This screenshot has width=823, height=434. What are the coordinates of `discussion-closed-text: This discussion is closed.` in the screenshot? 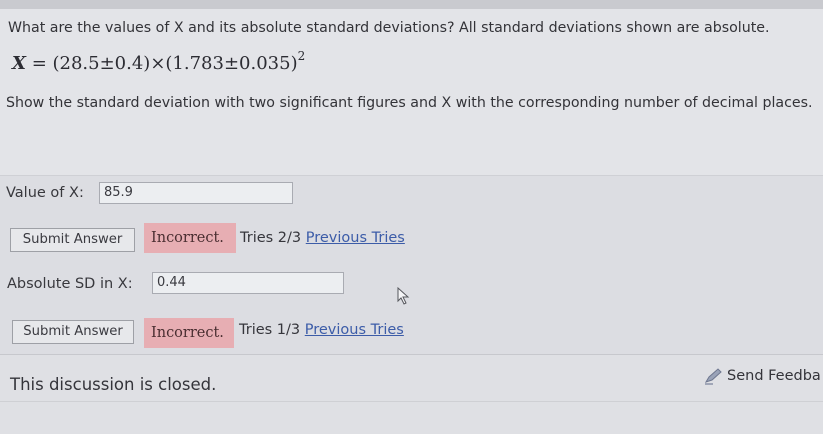 It's located at (113, 384).